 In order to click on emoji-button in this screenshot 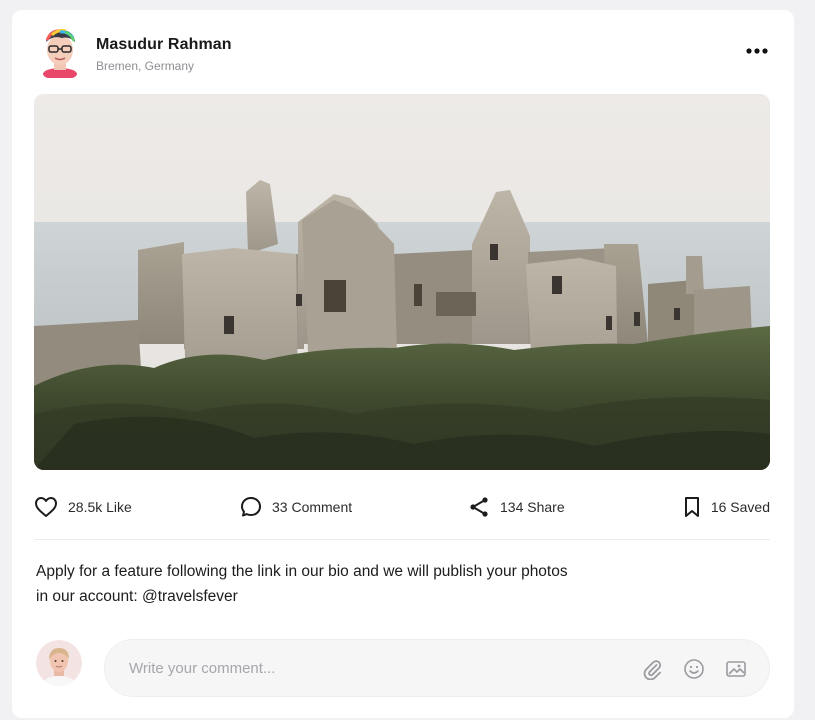, I will do `click(694, 669)`.